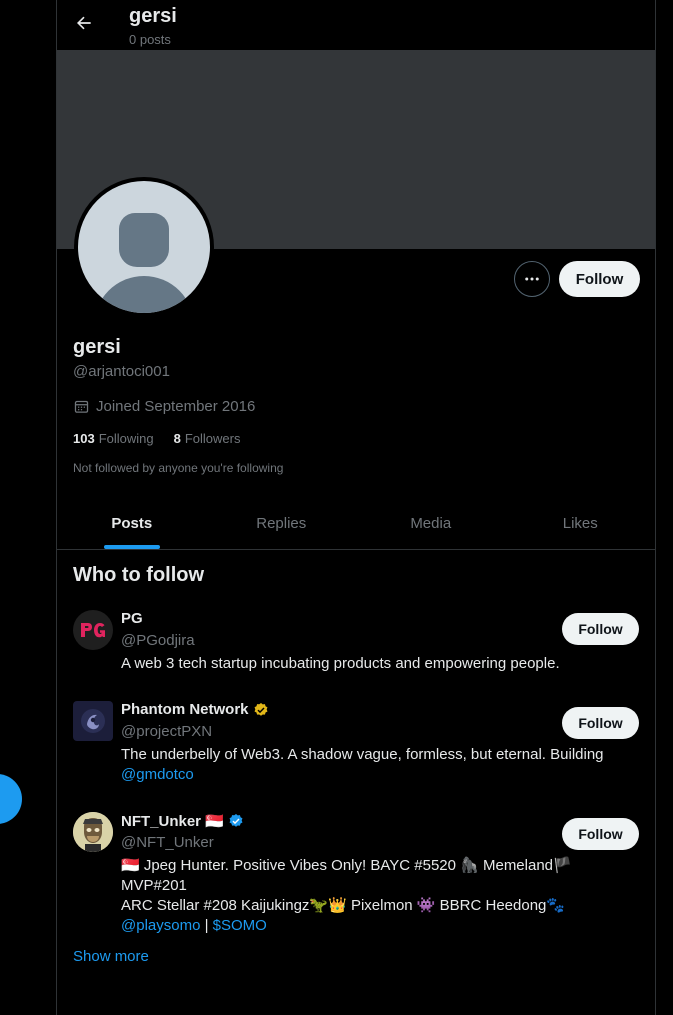 The width and height of the screenshot is (673, 1015). I want to click on more-options-button, so click(532, 279).